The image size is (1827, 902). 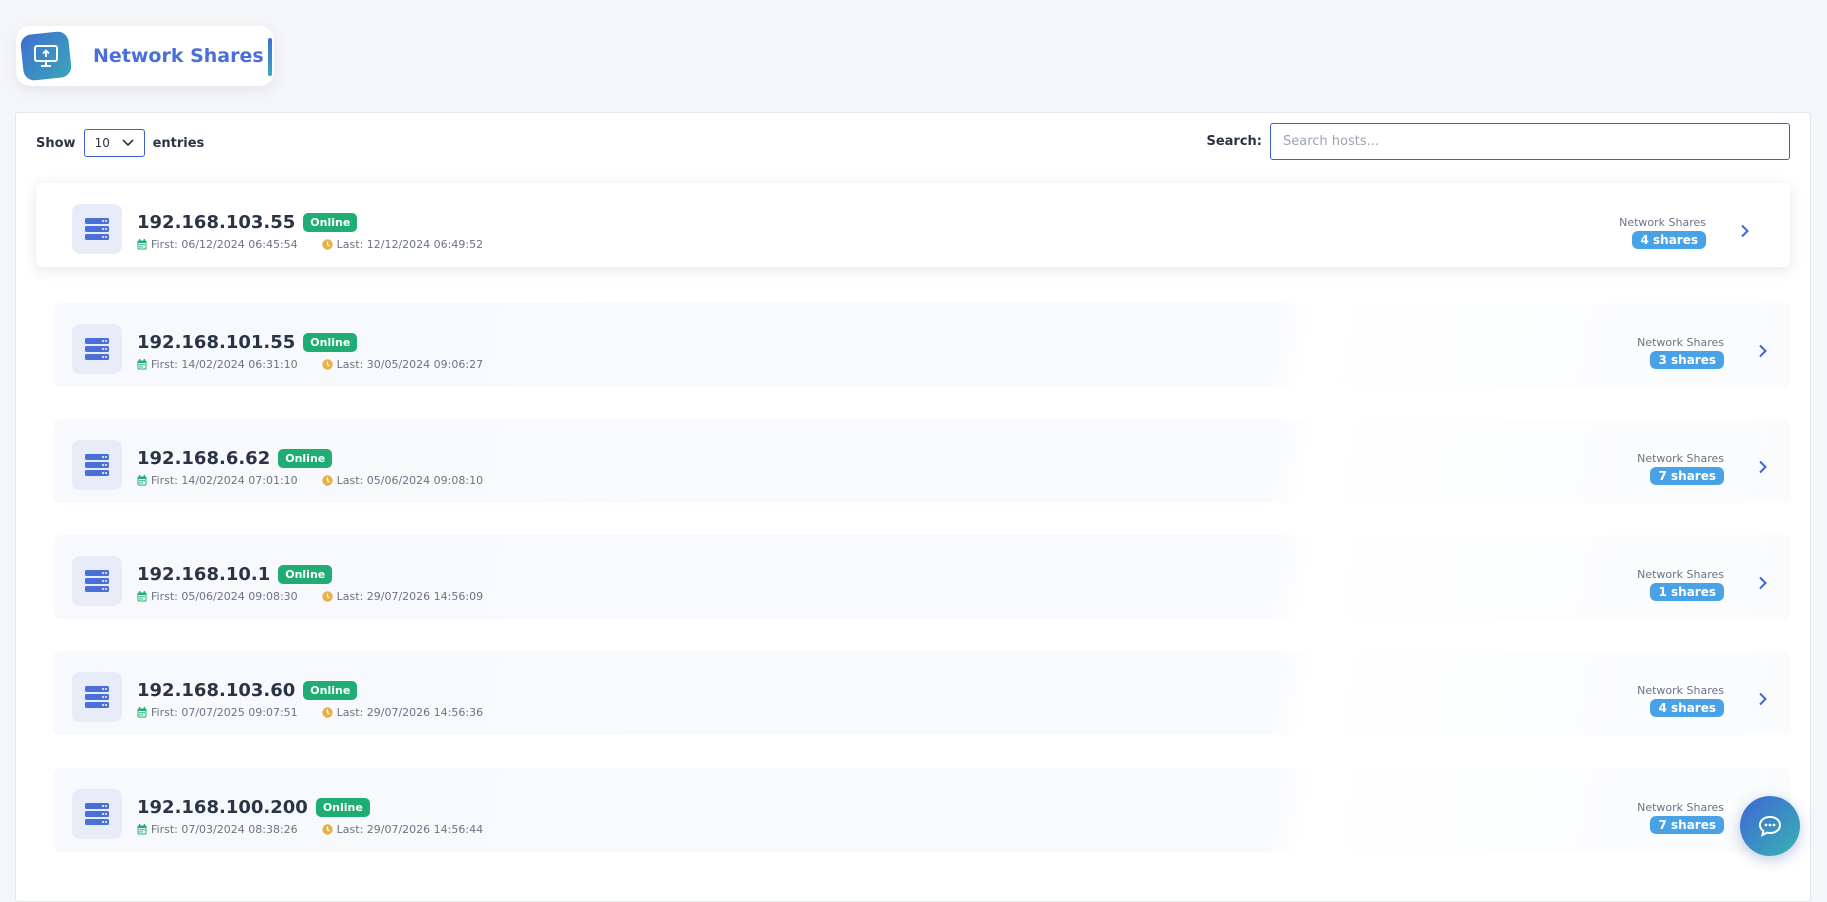 What do you see at coordinates (224, 364) in the screenshot?
I see `first-seen-text: First: 14/02/2024 06:31:10` at bounding box center [224, 364].